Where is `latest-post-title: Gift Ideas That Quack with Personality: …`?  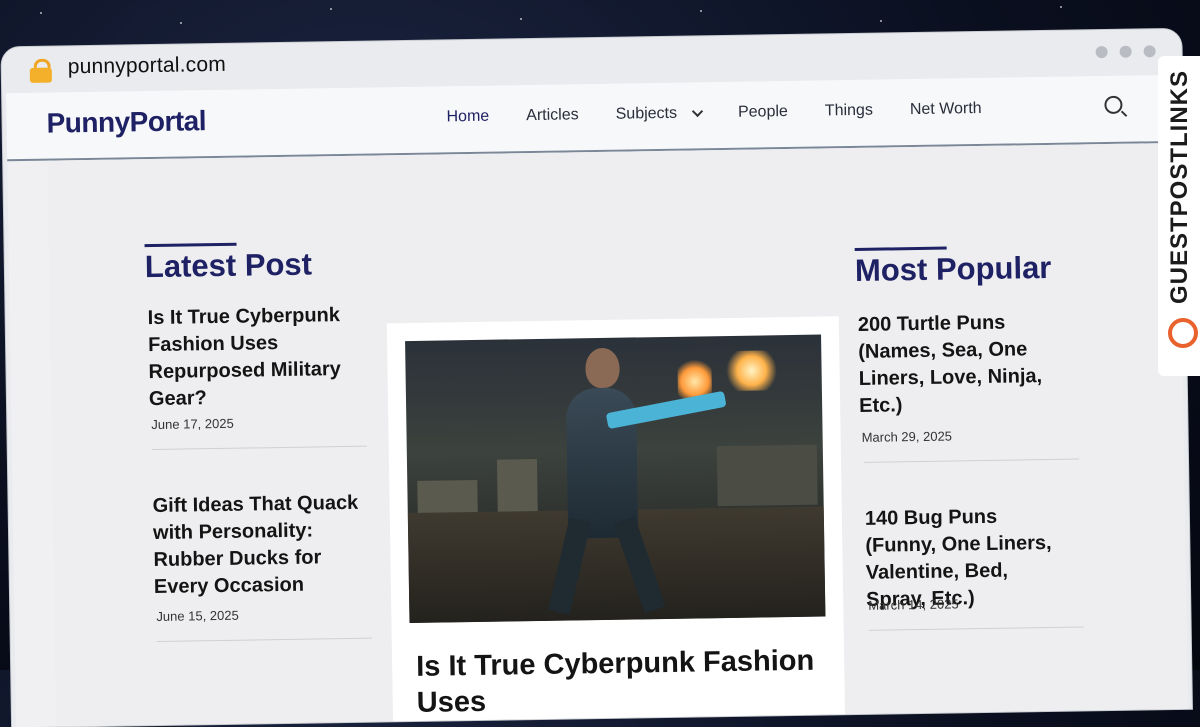
latest-post-title: Gift Ideas That Quack with Personality: … is located at coordinates (258, 545).